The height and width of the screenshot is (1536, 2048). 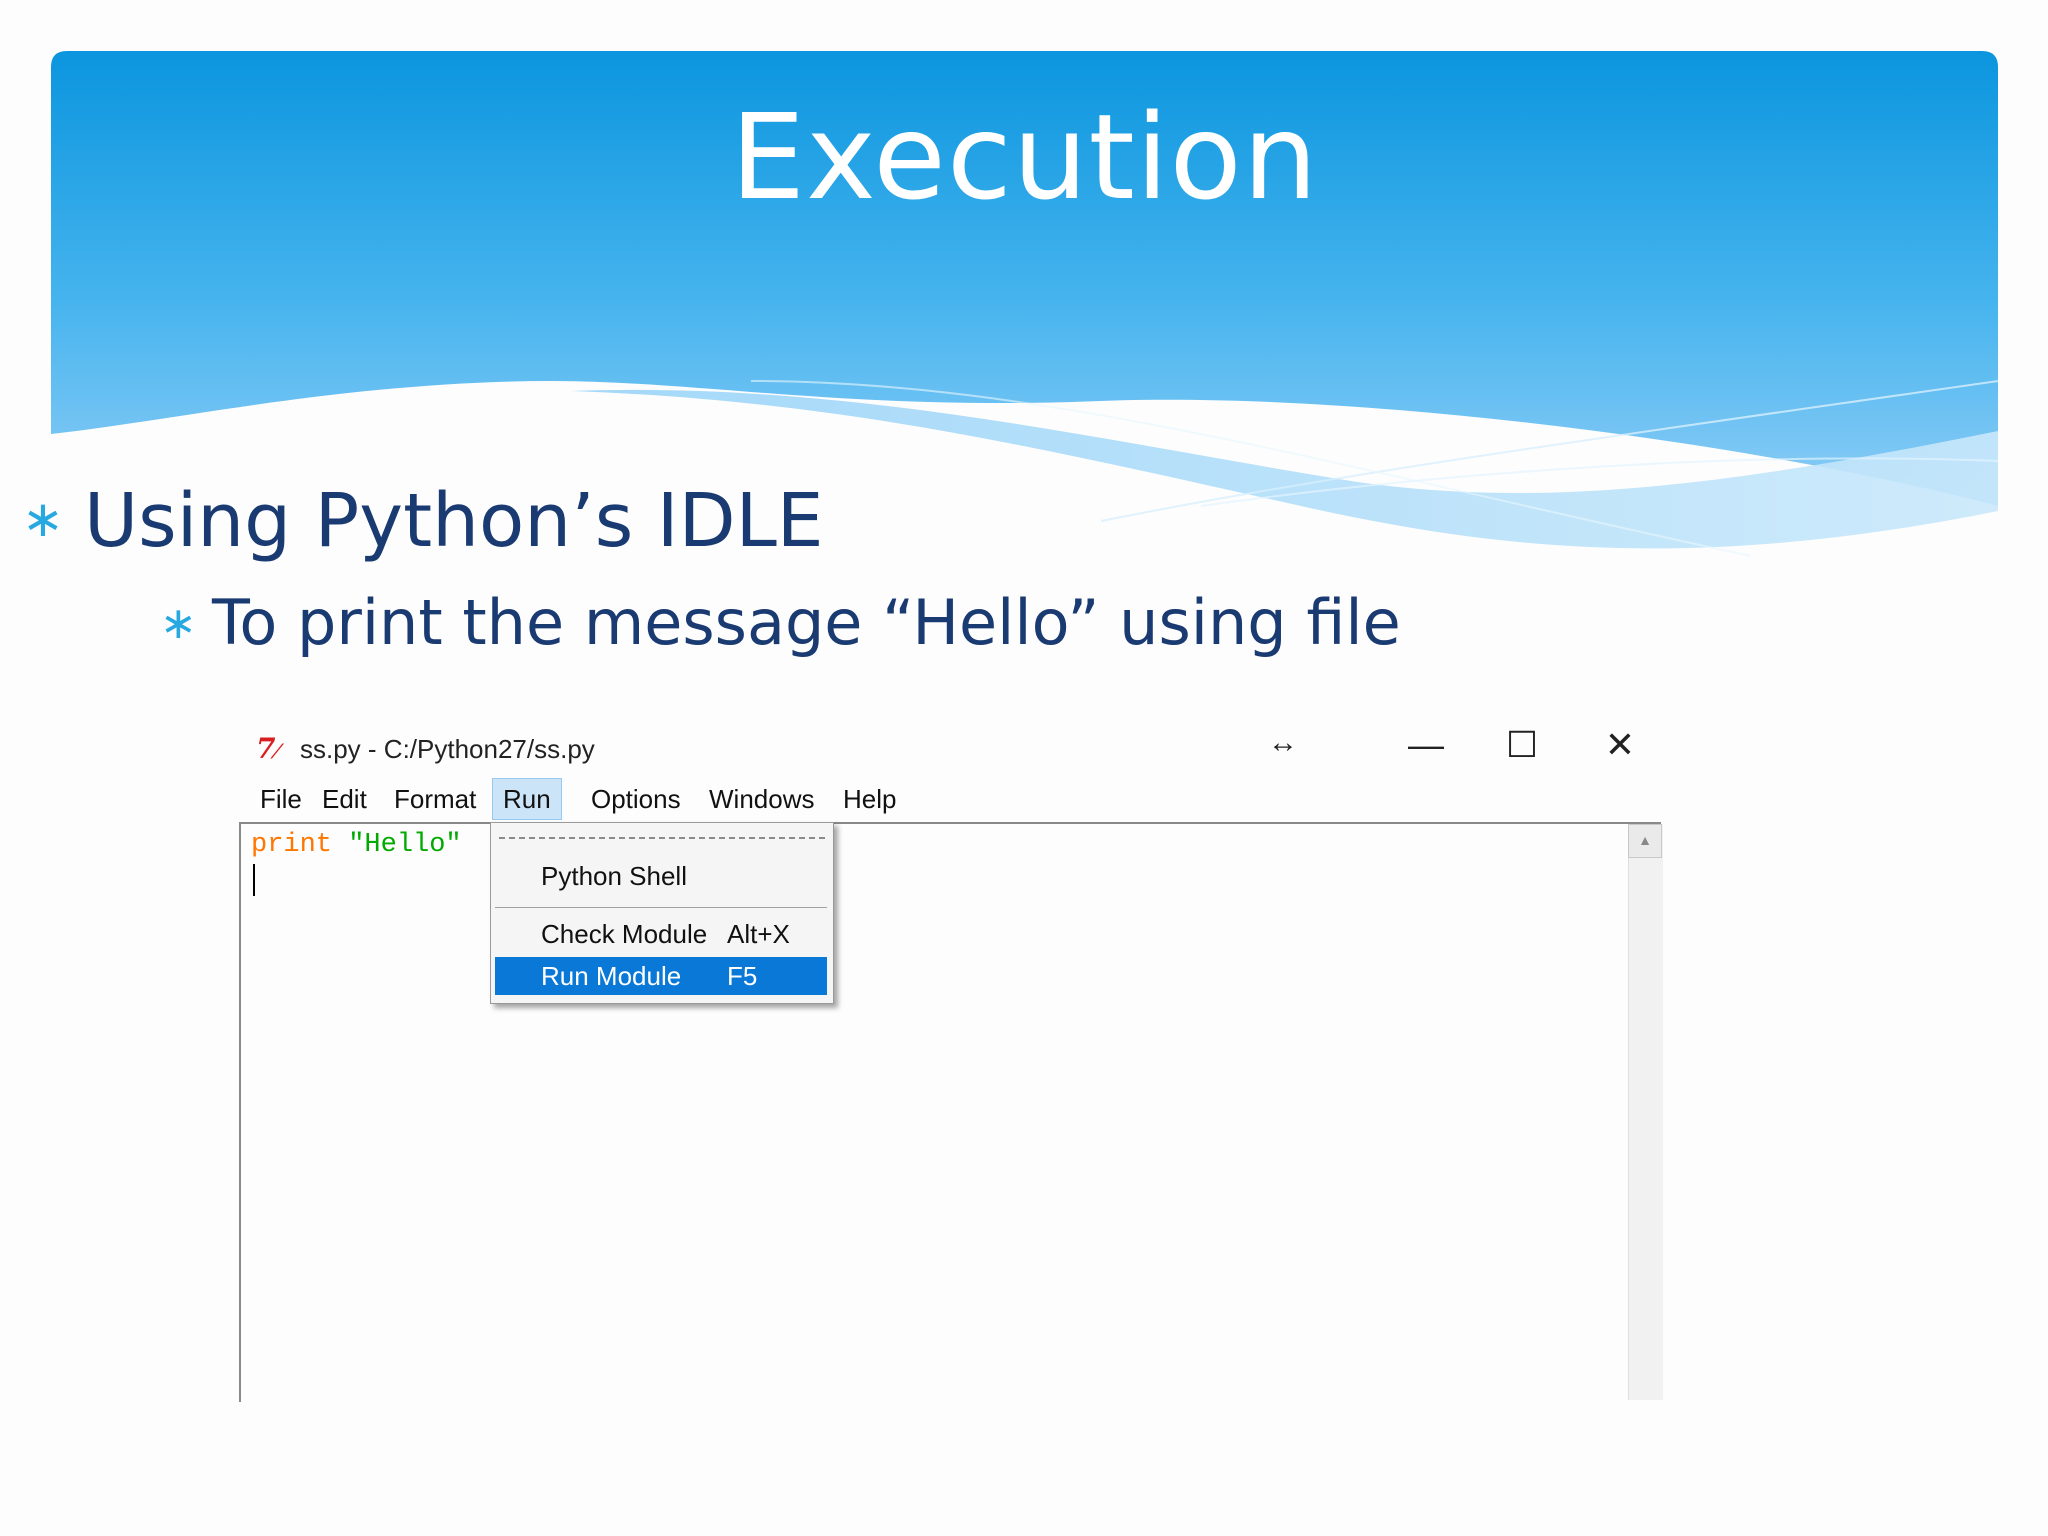 I want to click on bullet-level-2: To print the message “Hello” using file, so click(x=806, y=622).